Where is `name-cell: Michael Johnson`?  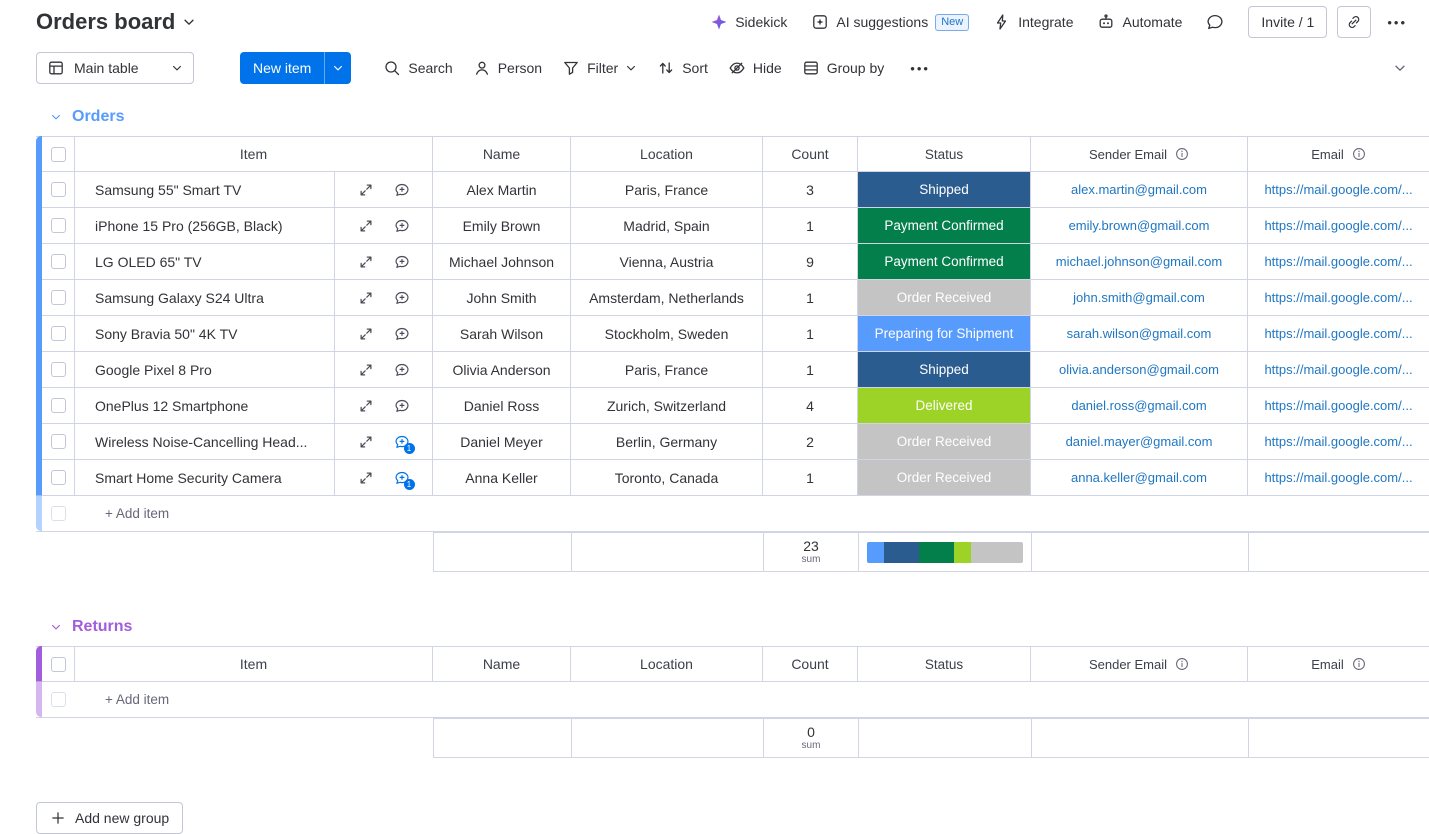 name-cell: Michael Johnson is located at coordinates (502, 261).